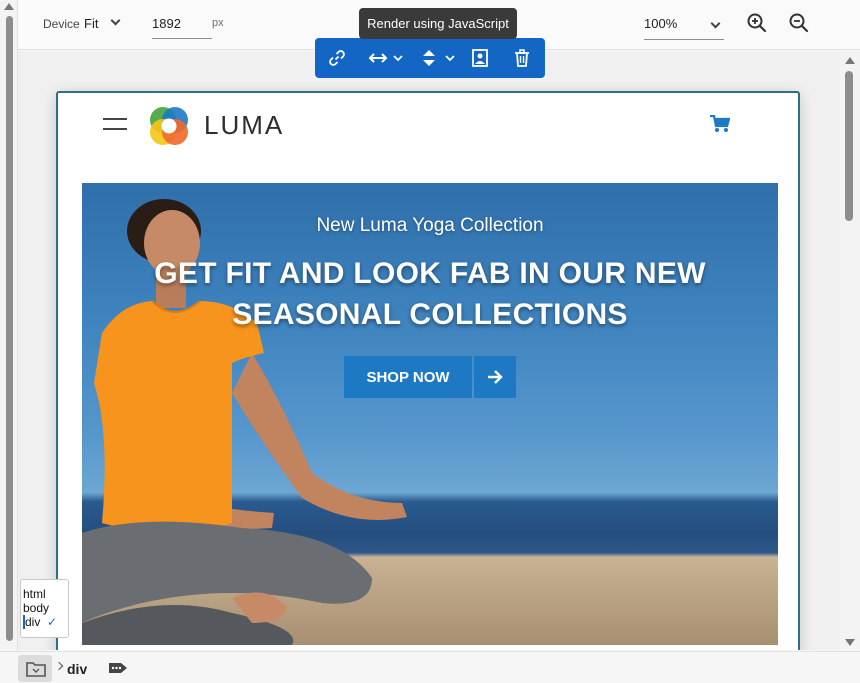 Image resolution: width=860 pixels, height=683 pixels. I want to click on folder-button, so click(35, 668).